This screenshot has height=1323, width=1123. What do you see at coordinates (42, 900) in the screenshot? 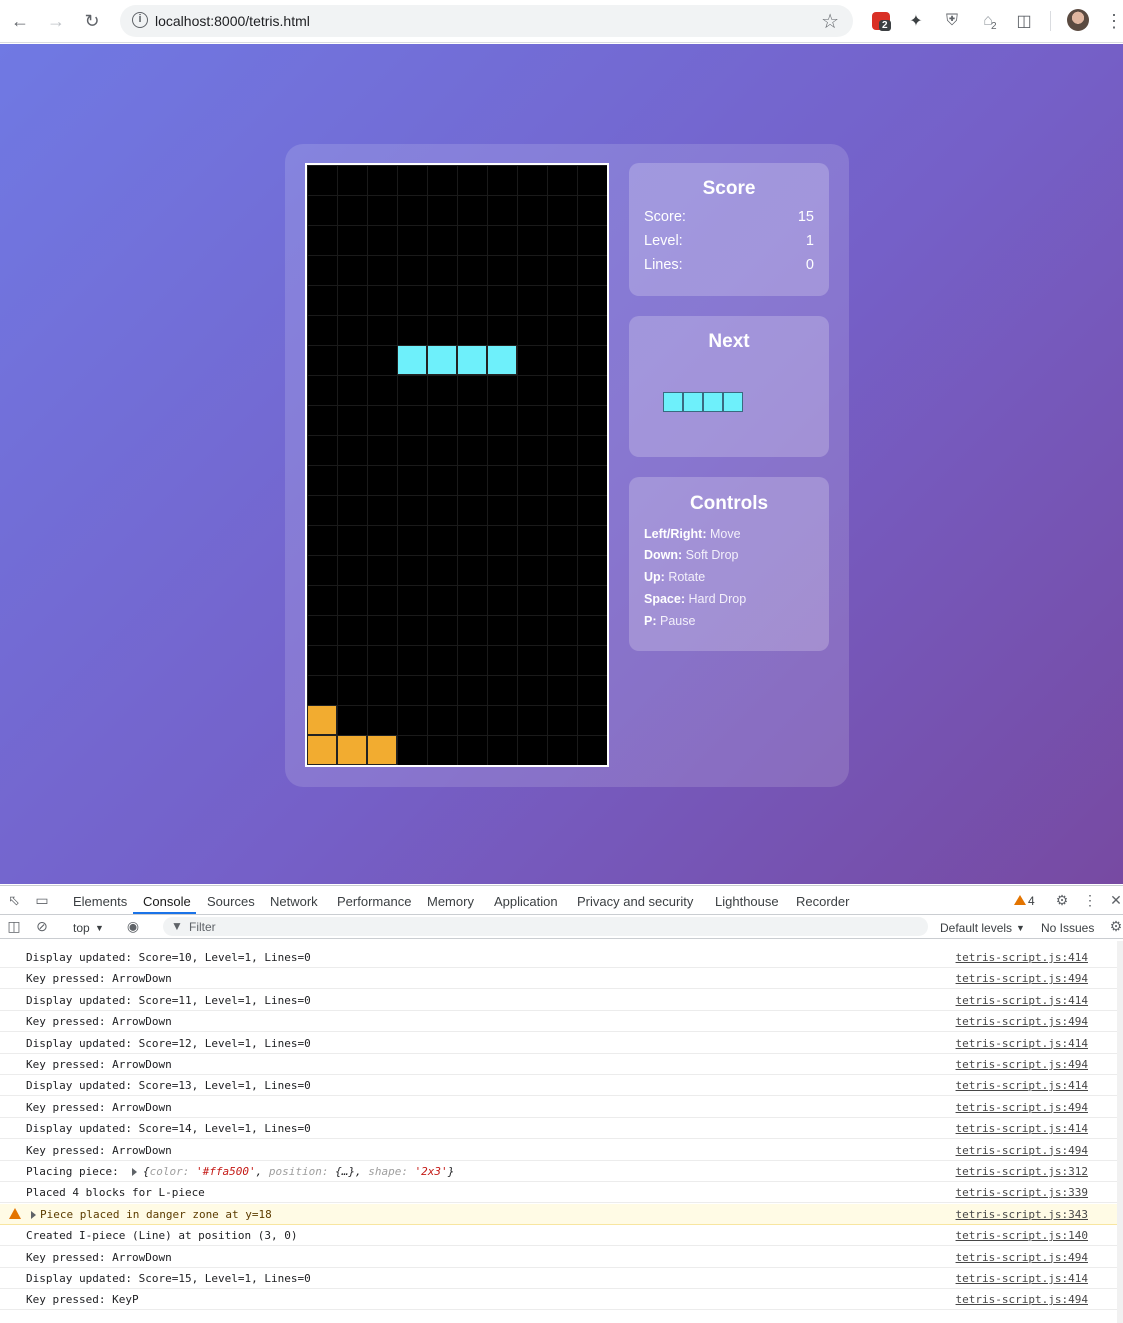
I see `device-toolbar-icon: ▭` at bounding box center [42, 900].